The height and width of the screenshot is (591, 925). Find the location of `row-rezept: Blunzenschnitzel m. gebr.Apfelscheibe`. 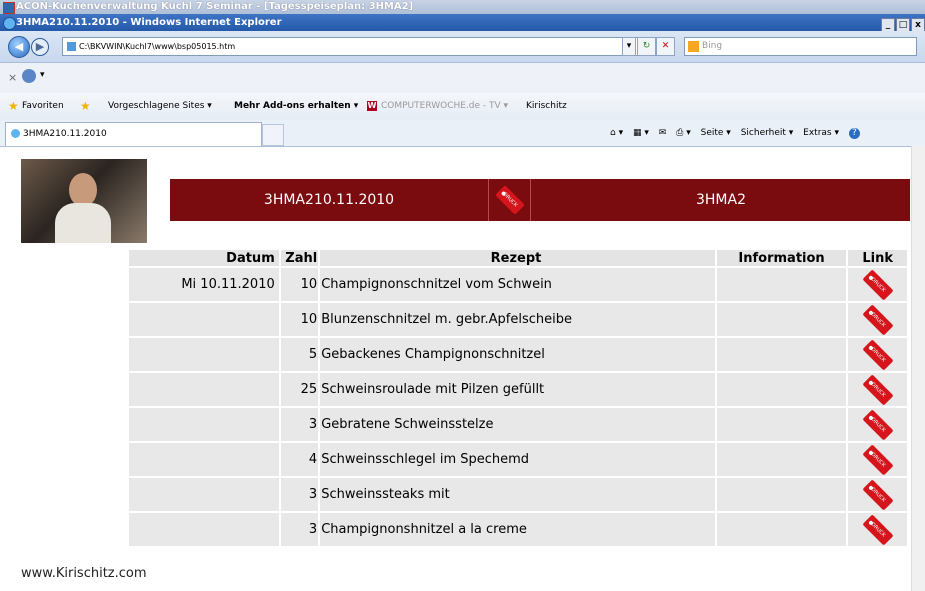

row-rezept: Blunzenschnitzel m. gebr.Apfelscheibe is located at coordinates (517, 319).